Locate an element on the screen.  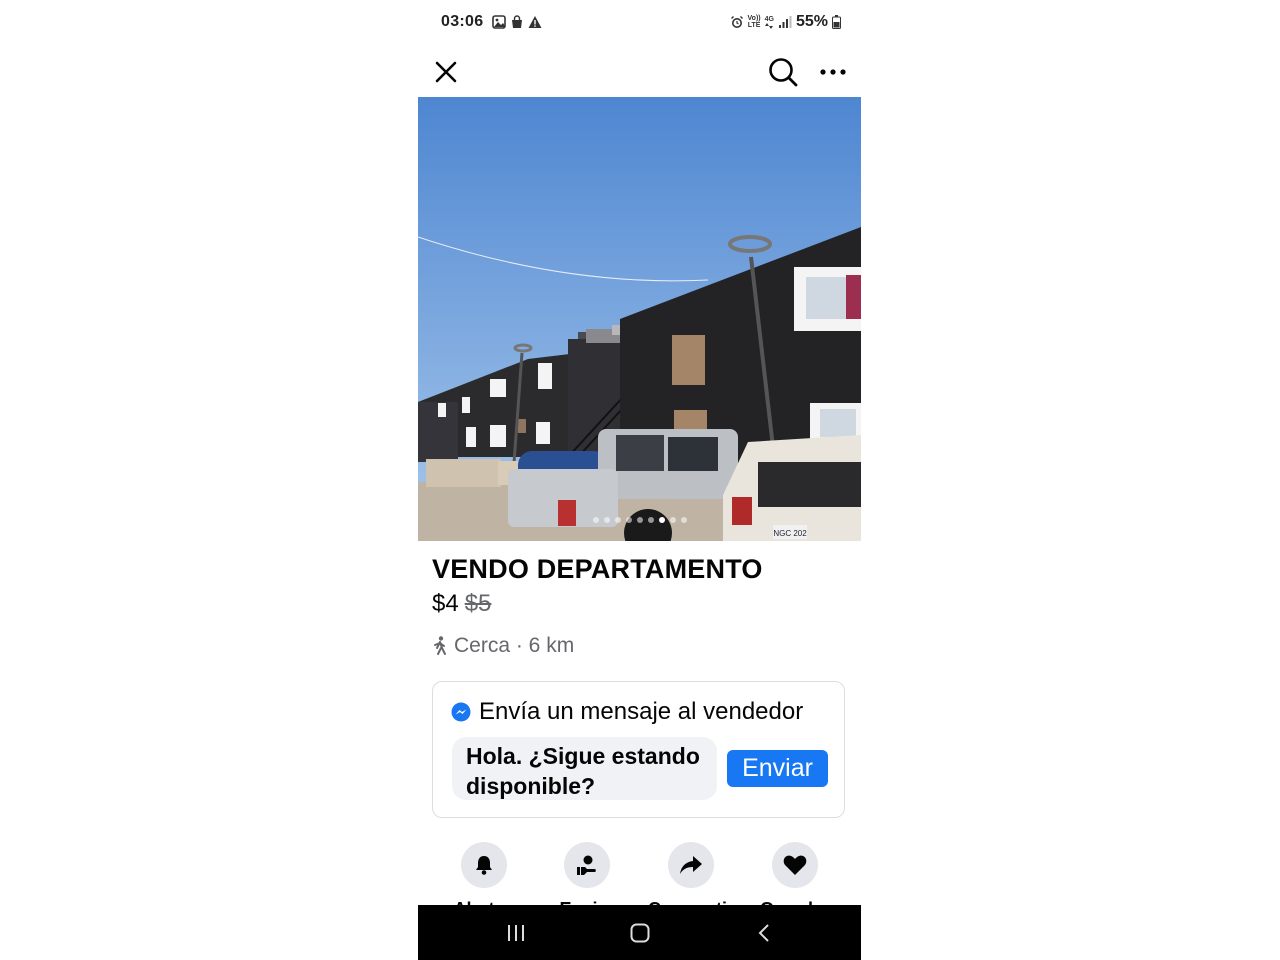
status-bar: 03:06 Vo)) LTE 4G 55% is located at coordinates (639, 24).